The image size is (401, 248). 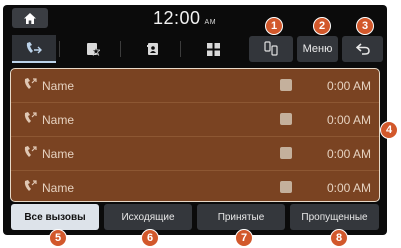 I want to click on callout-4: 4, so click(x=389, y=130).